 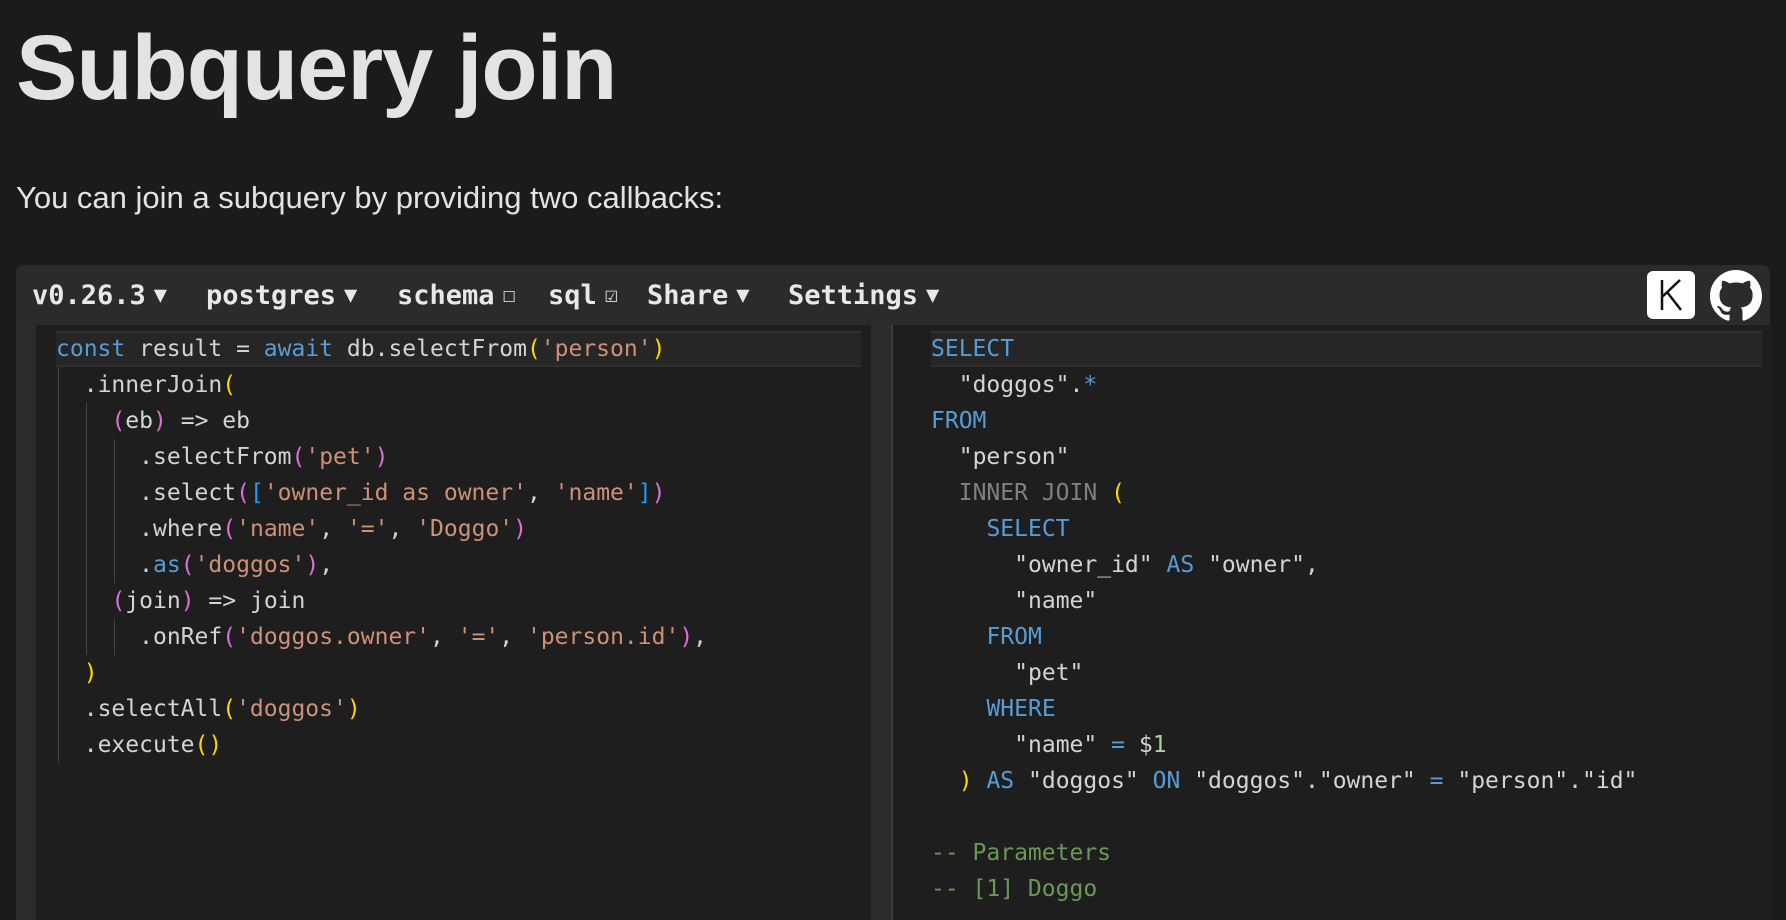 I want to click on output-line: "name" = $1, so click(x=1350, y=745).